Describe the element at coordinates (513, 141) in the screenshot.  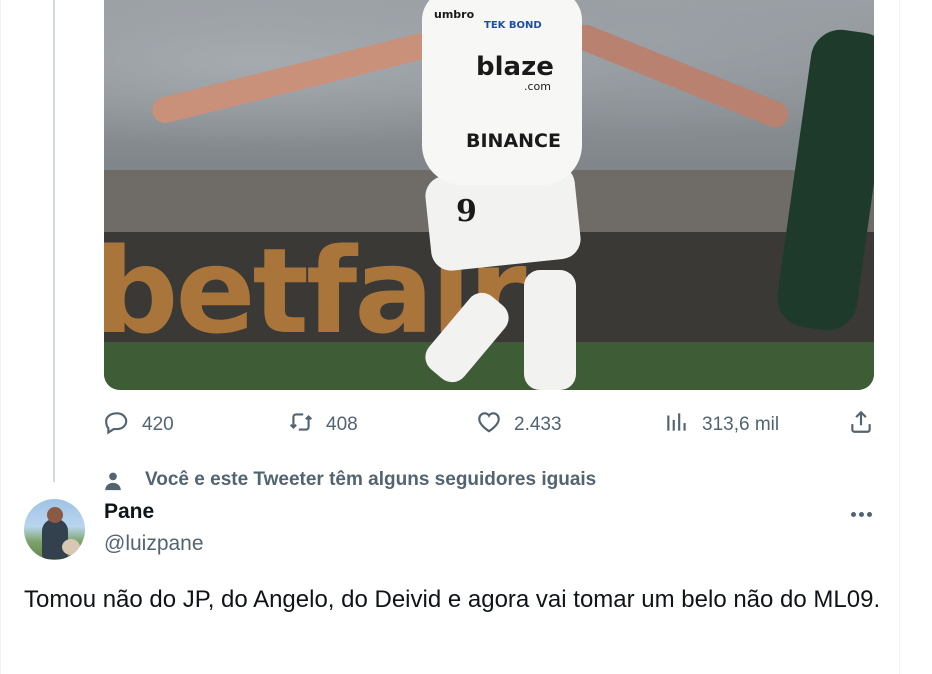
I see `shirt-sponsor-binance: BINANCE` at that location.